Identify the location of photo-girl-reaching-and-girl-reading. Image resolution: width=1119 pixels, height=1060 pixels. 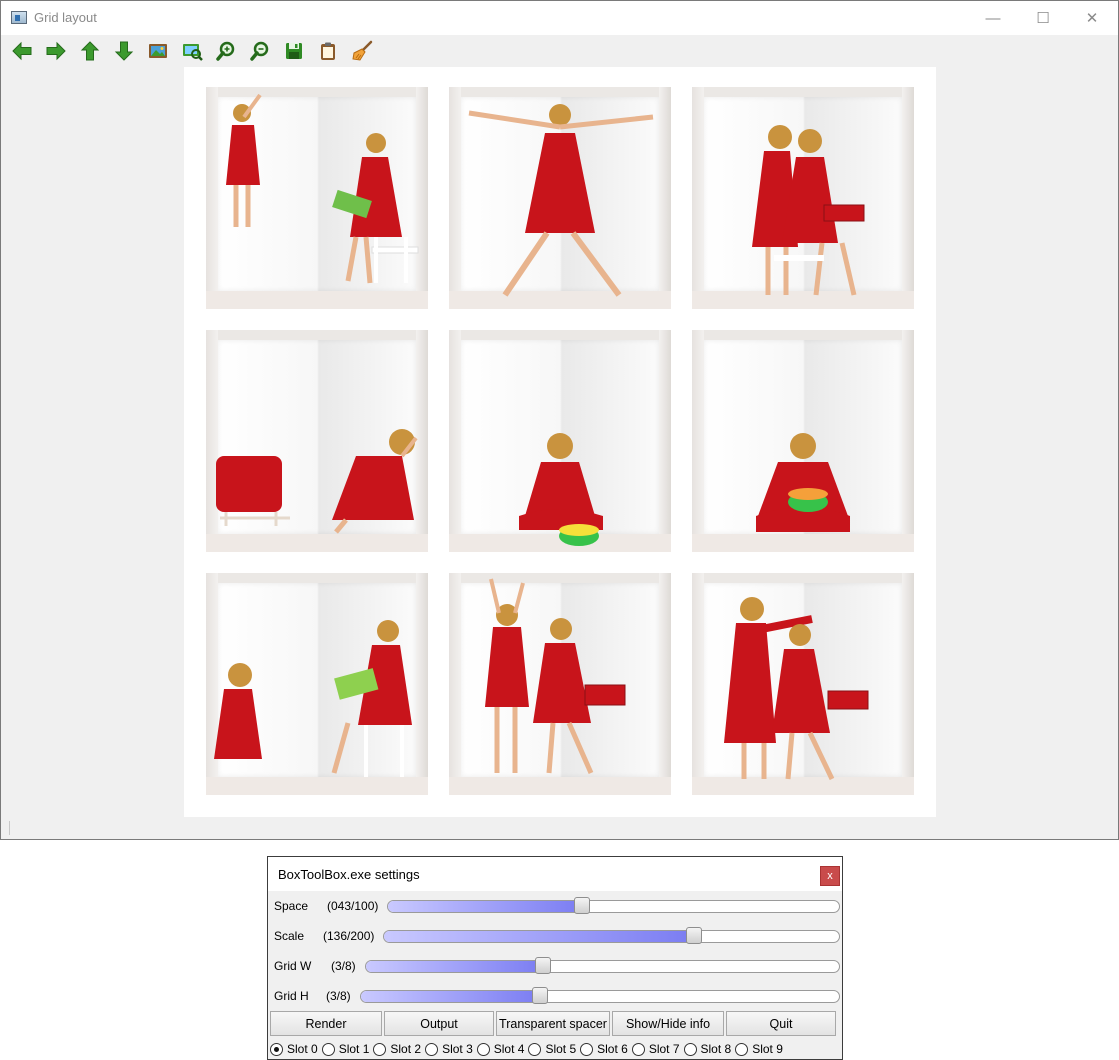
(317, 198).